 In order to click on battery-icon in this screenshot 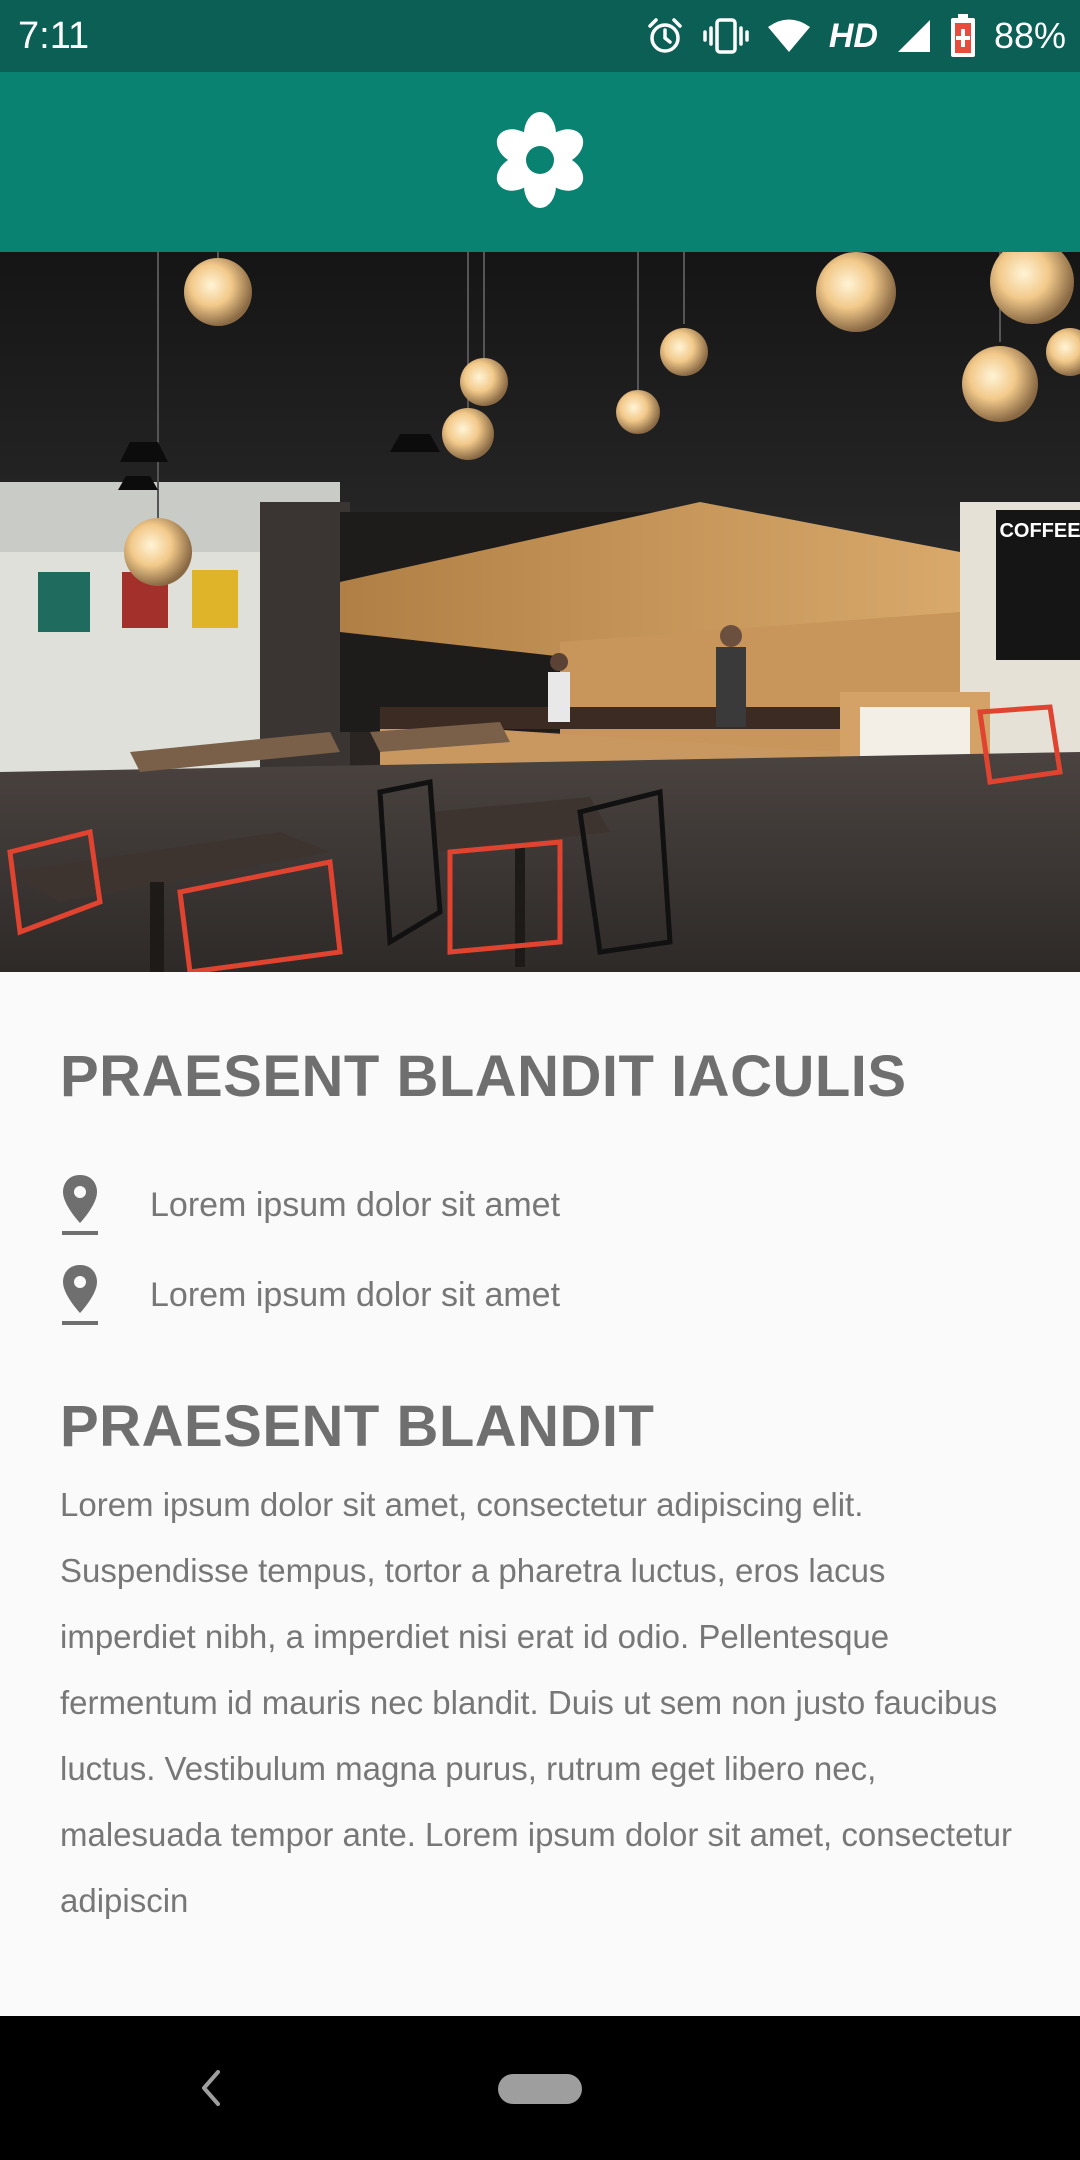, I will do `click(963, 36)`.